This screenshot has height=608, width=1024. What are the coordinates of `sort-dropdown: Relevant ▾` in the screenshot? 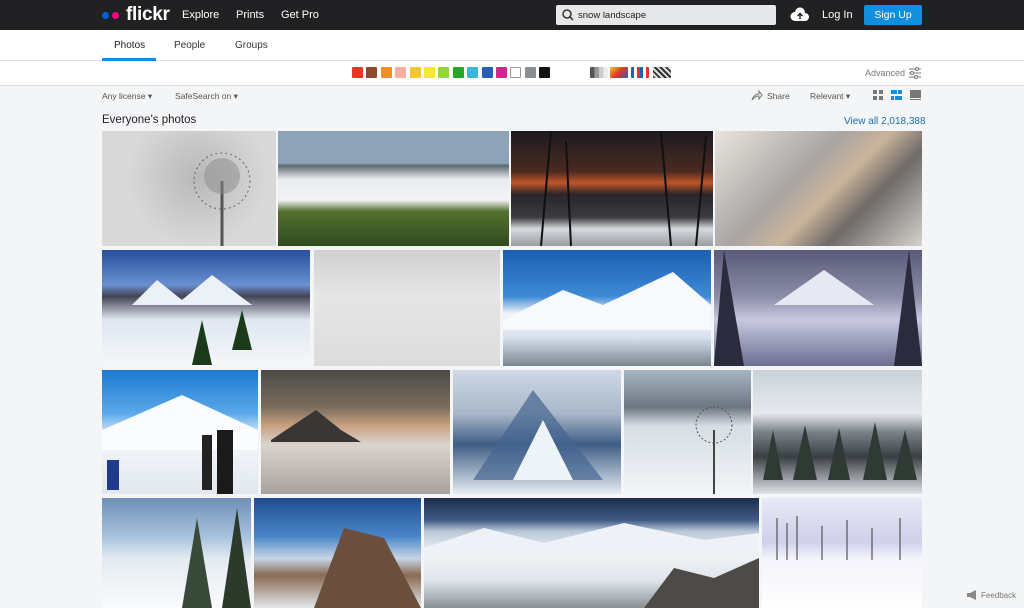 It's located at (830, 96).